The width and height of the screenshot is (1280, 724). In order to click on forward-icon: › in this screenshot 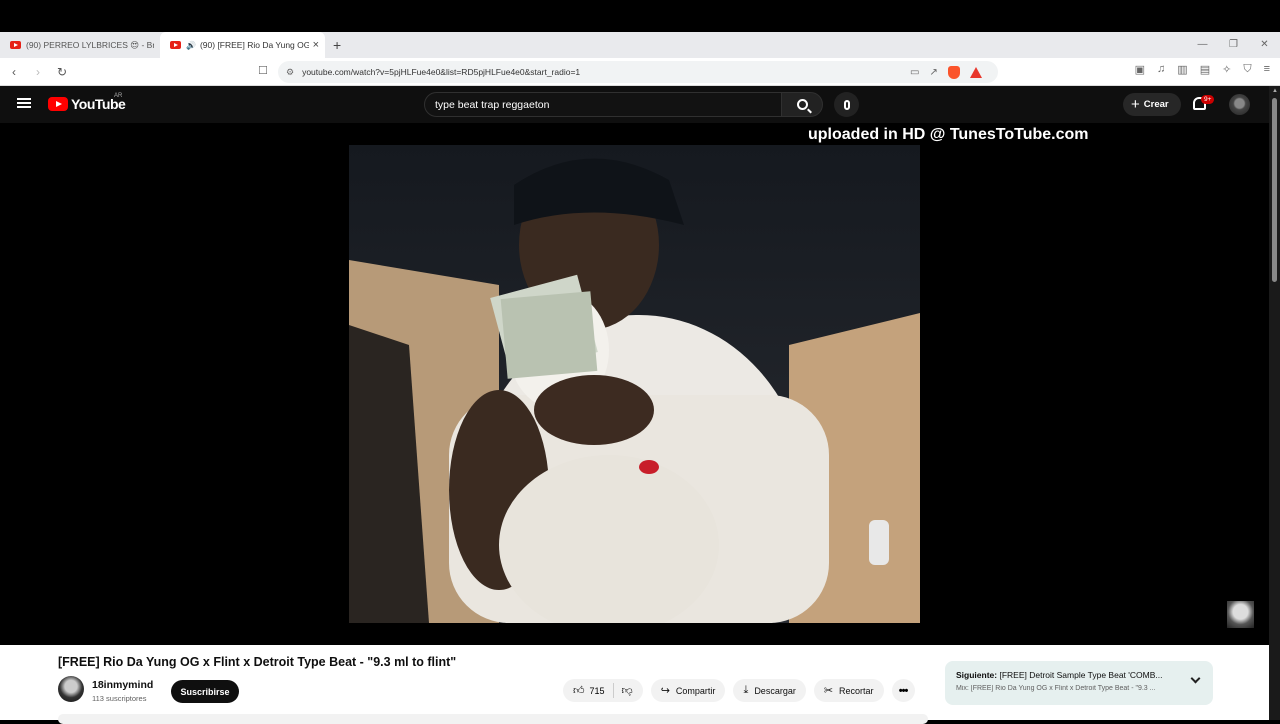, I will do `click(38, 72)`.